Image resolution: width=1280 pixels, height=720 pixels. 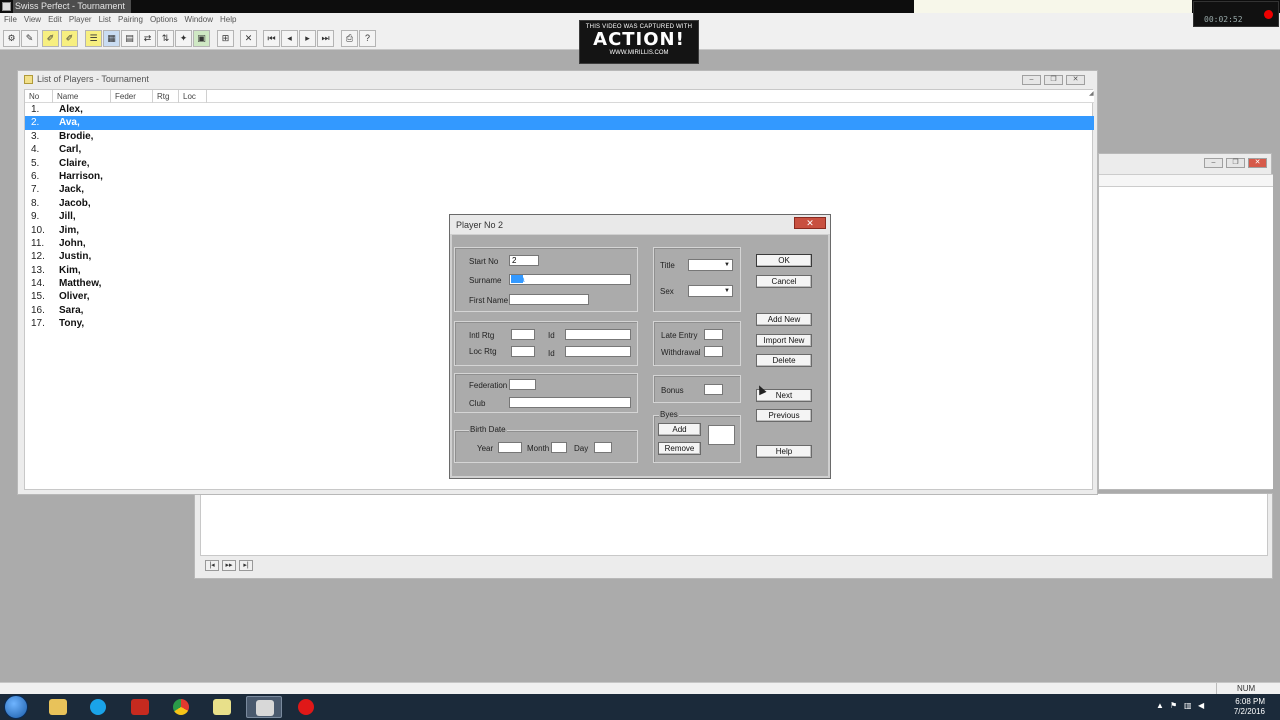 I want to click on intl-rtg-field, so click(x=523, y=334).